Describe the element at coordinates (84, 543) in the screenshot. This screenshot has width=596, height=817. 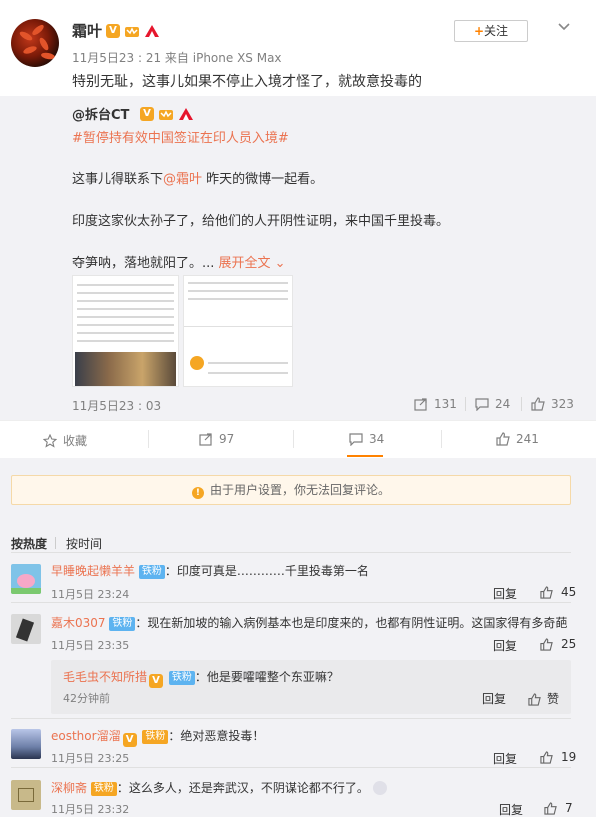
I see `sort-by-time: 按时间` at that location.